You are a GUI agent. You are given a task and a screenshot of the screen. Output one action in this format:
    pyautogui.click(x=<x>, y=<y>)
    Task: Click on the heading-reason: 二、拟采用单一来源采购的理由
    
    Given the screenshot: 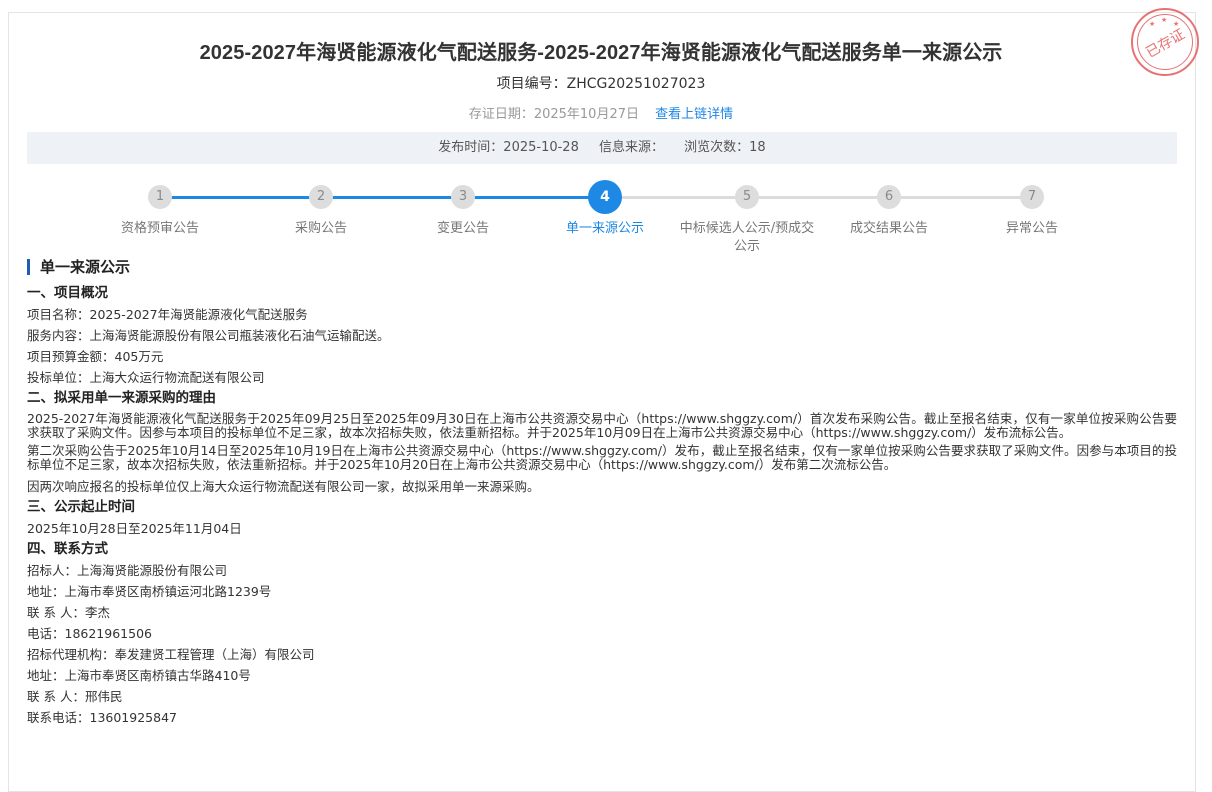 What is the action you would take?
    pyautogui.click(x=121, y=398)
    